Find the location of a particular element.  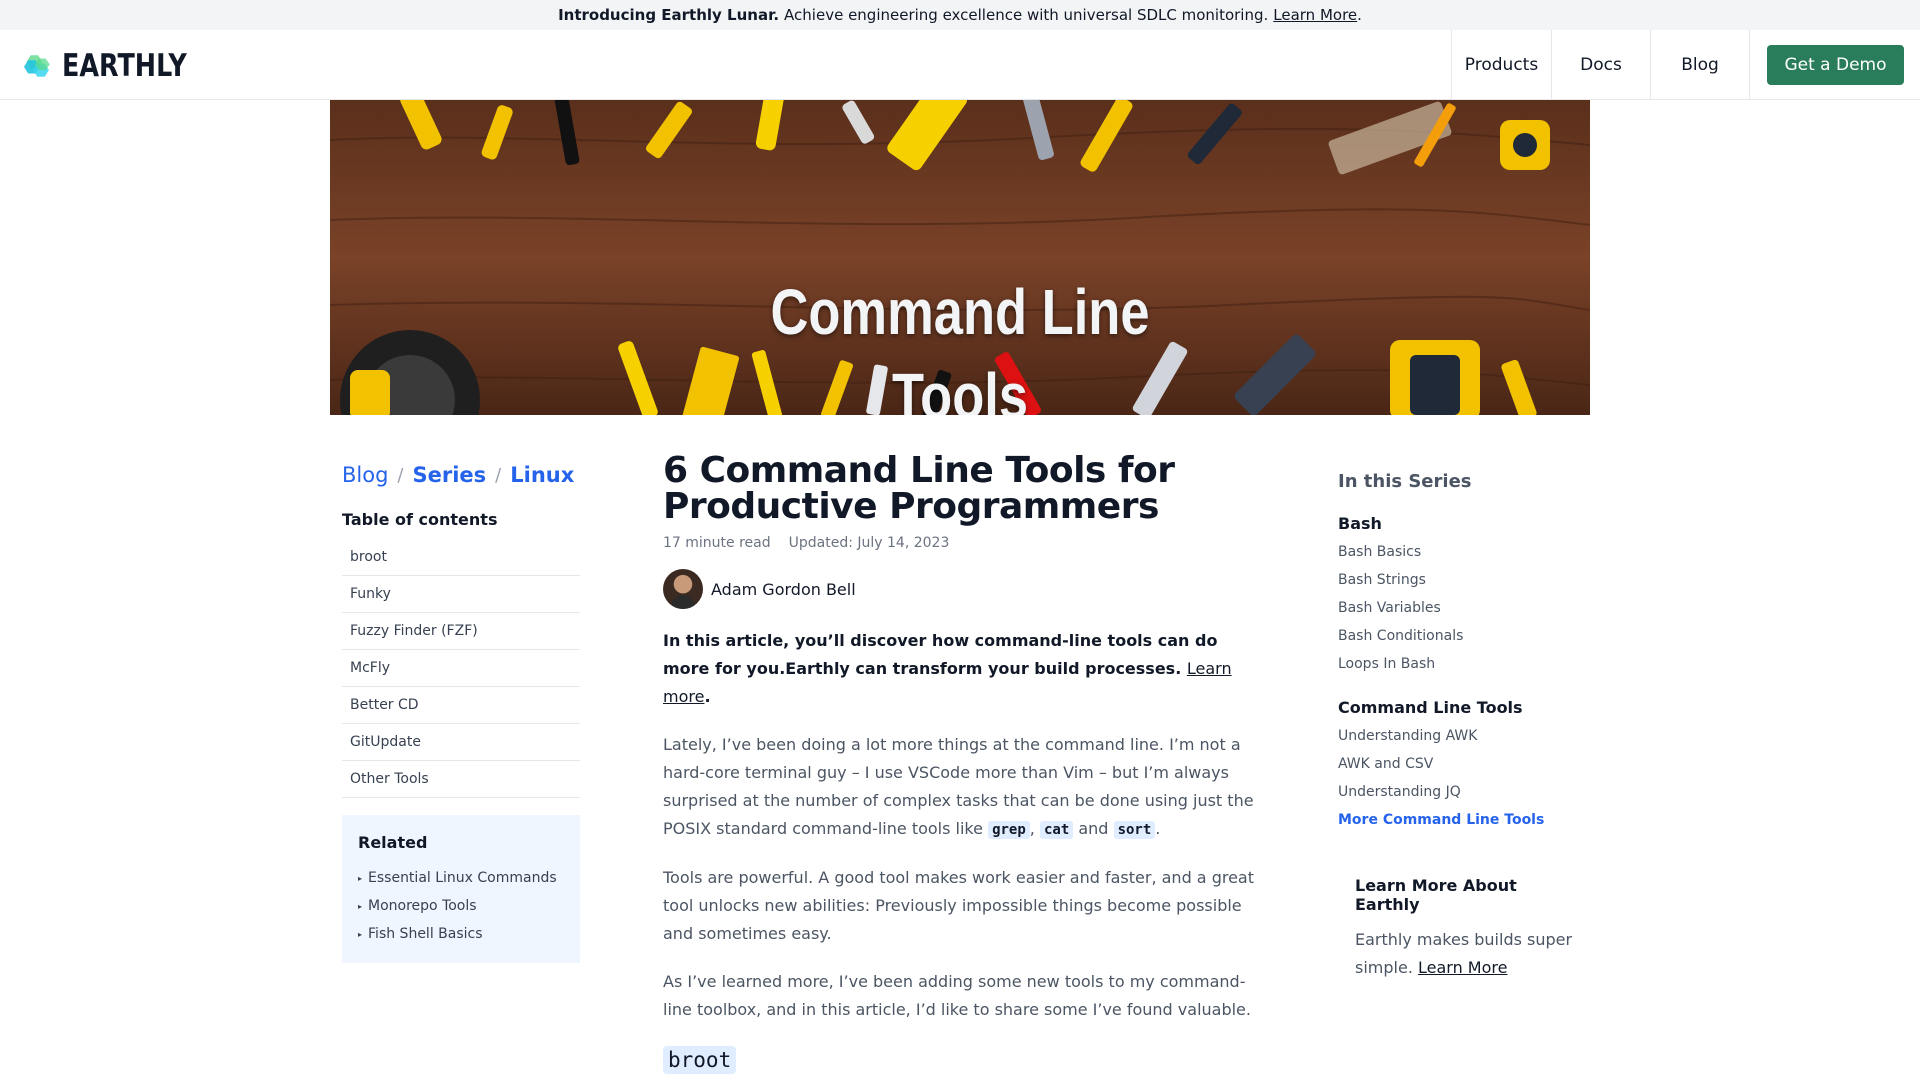

toc-item-funky: Funky is located at coordinates (461, 594).